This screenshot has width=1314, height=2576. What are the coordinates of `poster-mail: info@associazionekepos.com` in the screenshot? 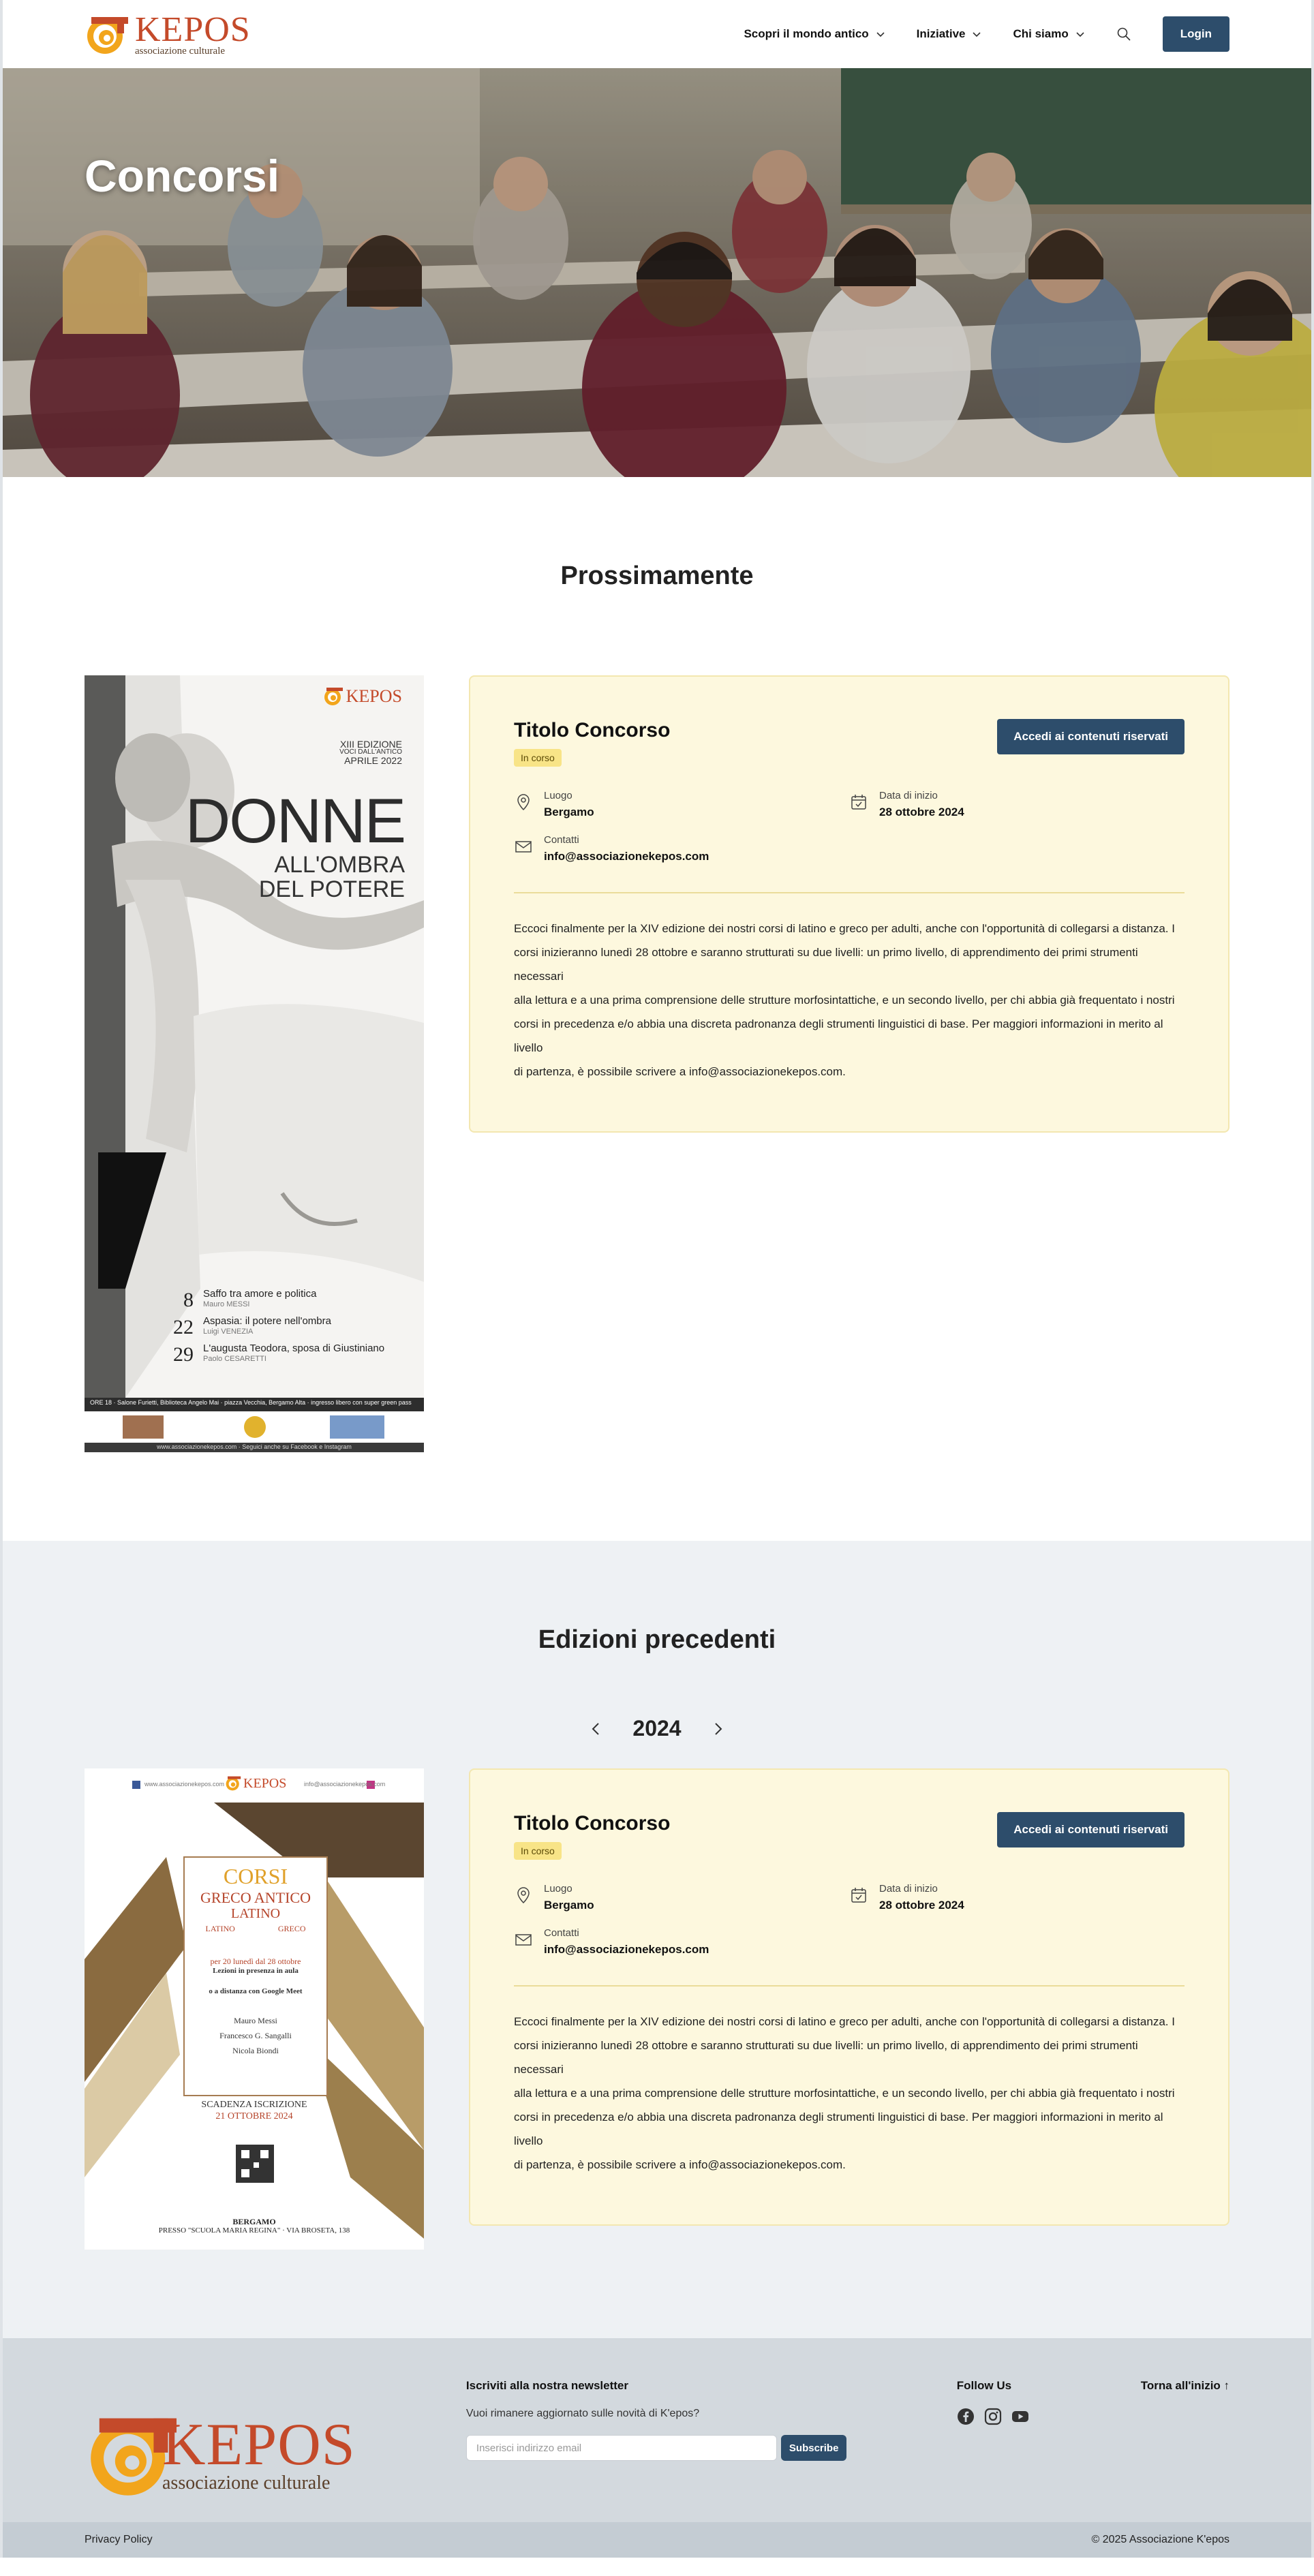 It's located at (345, 1785).